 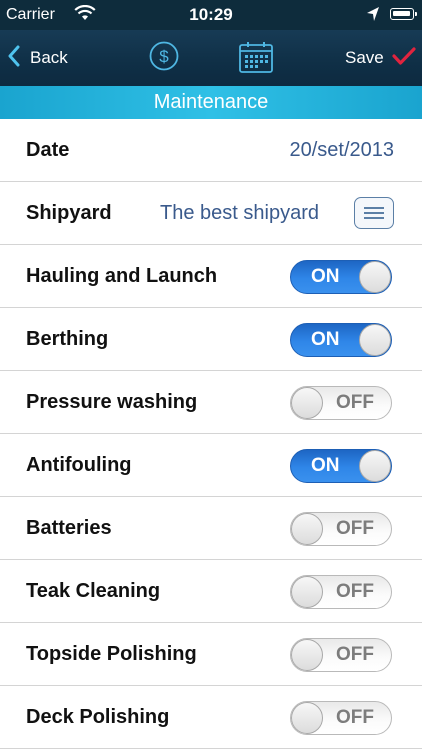 What do you see at coordinates (49, 57) in the screenshot?
I see `back-label: Back` at bounding box center [49, 57].